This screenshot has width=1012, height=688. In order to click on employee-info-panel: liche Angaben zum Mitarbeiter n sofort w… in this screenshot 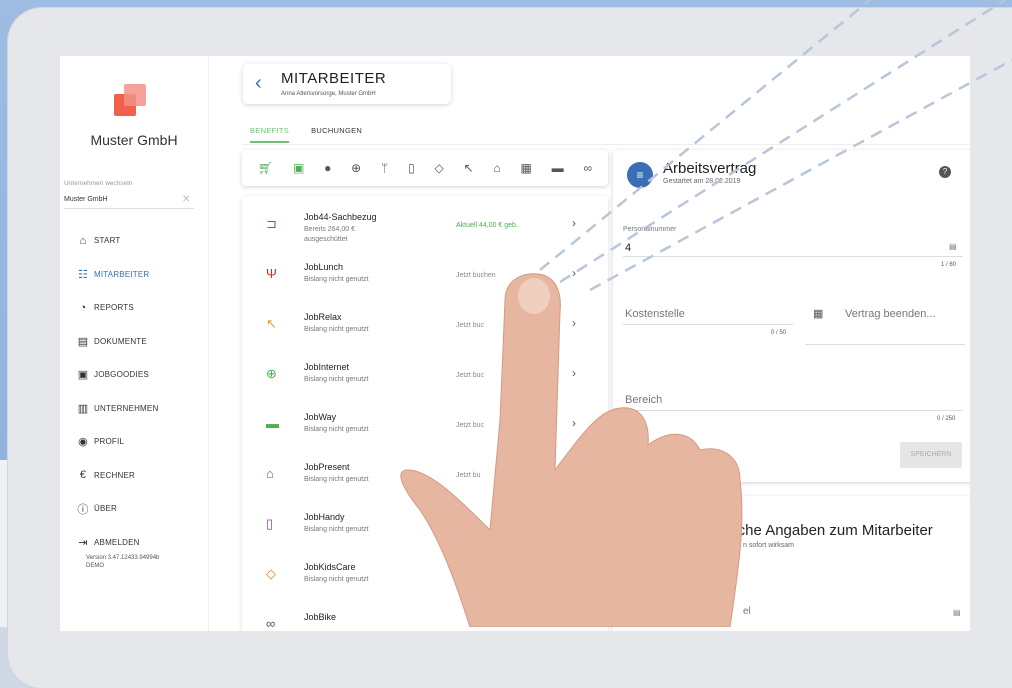, I will do `click(791, 563)`.